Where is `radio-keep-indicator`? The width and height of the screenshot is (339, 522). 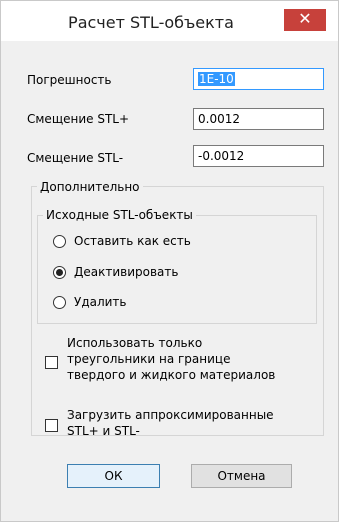 radio-keep-indicator is located at coordinates (59, 241).